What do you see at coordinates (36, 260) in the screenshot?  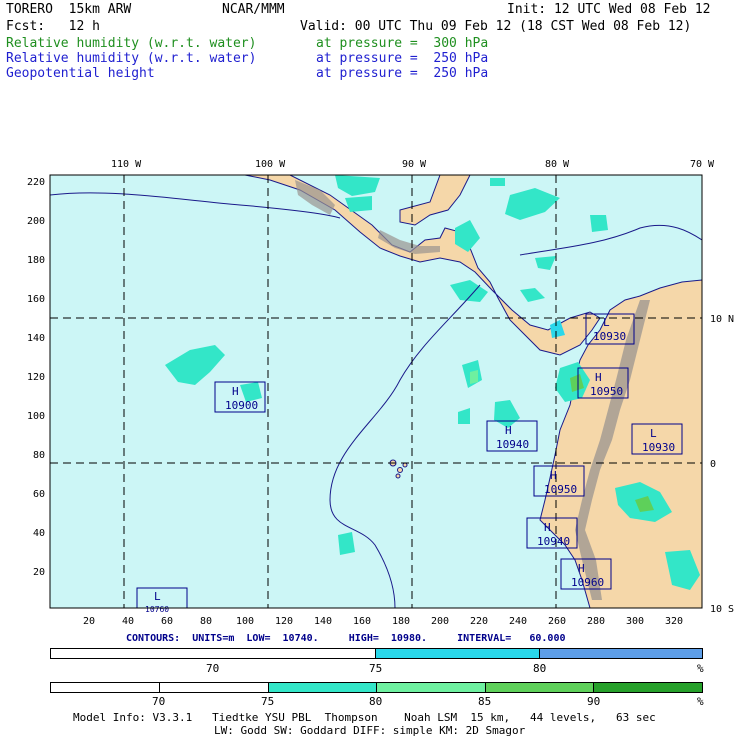 I see `y-tick: 180` at bounding box center [36, 260].